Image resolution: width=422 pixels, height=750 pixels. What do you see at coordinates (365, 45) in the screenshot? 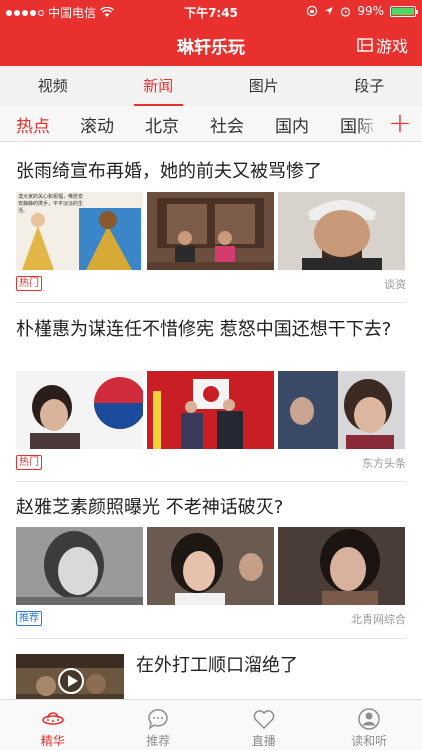
I see `game-icon` at bounding box center [365, 45].